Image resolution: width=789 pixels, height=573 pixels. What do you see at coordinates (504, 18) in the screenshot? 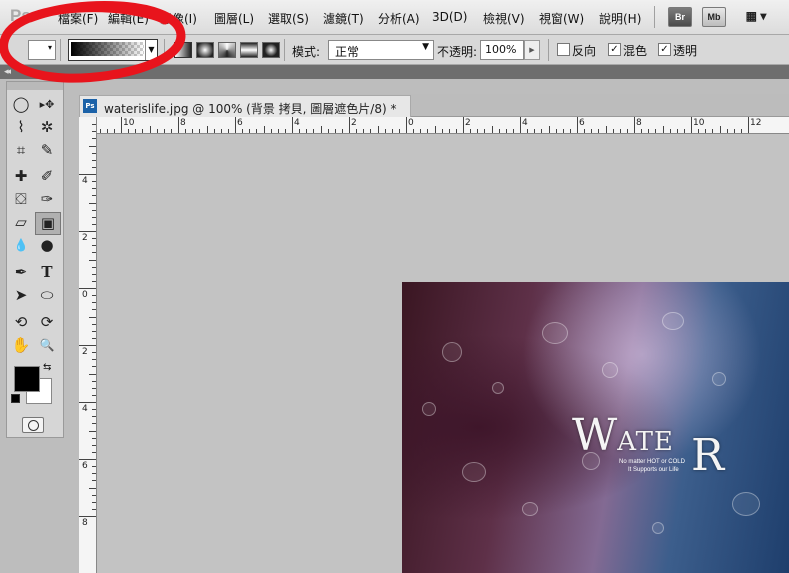
I see `menu-view: 檢視(V)` at bounding box center [504, 18].